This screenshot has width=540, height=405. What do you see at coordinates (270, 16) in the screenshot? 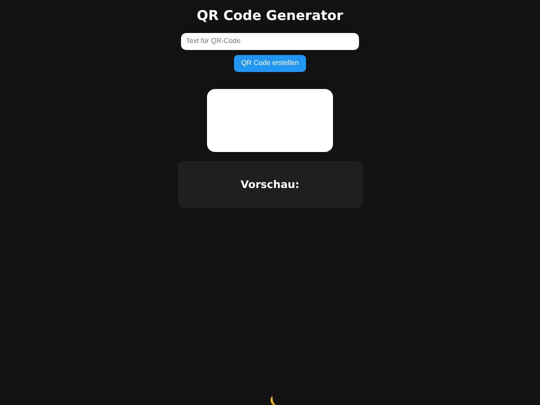
I see `page-title: QR Code Generator` at bounding box center [270, 16].